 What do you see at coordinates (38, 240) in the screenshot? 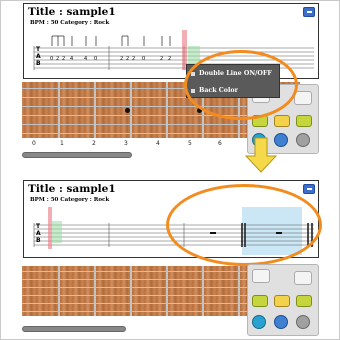
I see `bottom-tab-letter-b: B` at bounding box center [38, 240].